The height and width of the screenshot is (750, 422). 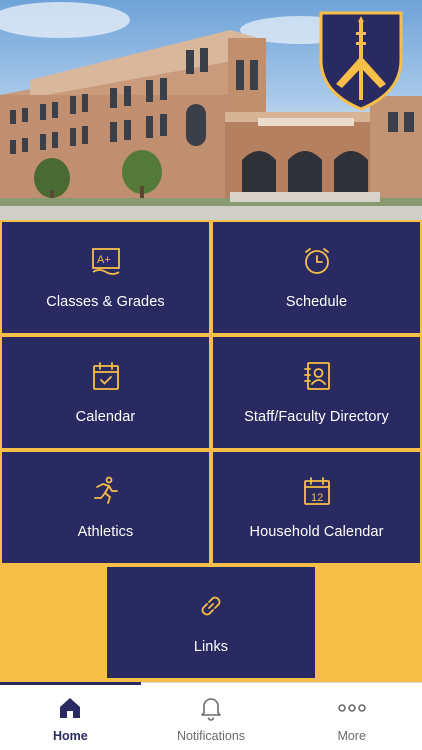 I want to click on grade-paper-icon: A+, so click(x=106, y=261).